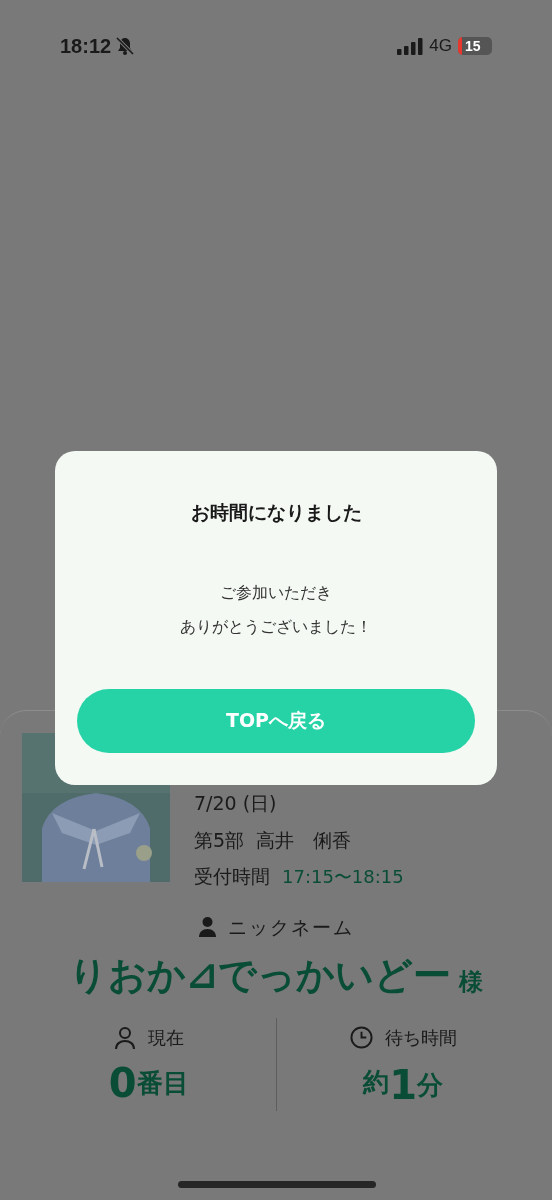 The width and height of the screenshot is (552, 1200). Describe the element at coordinates (232, 876) in the screenshot. I see `reception-label: 受付時間` at that location.